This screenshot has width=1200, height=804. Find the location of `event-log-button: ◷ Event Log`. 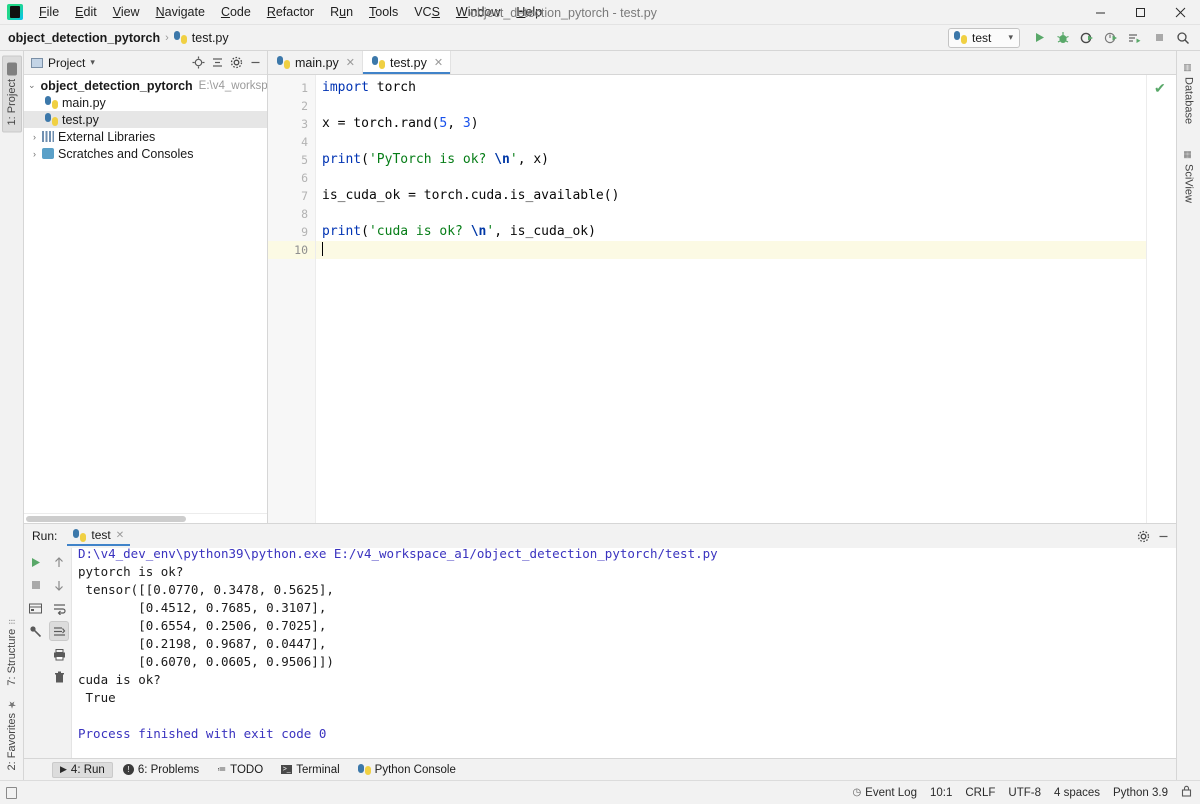

event-log-button: ◷ Event Log is located at coordinates (884, 793).